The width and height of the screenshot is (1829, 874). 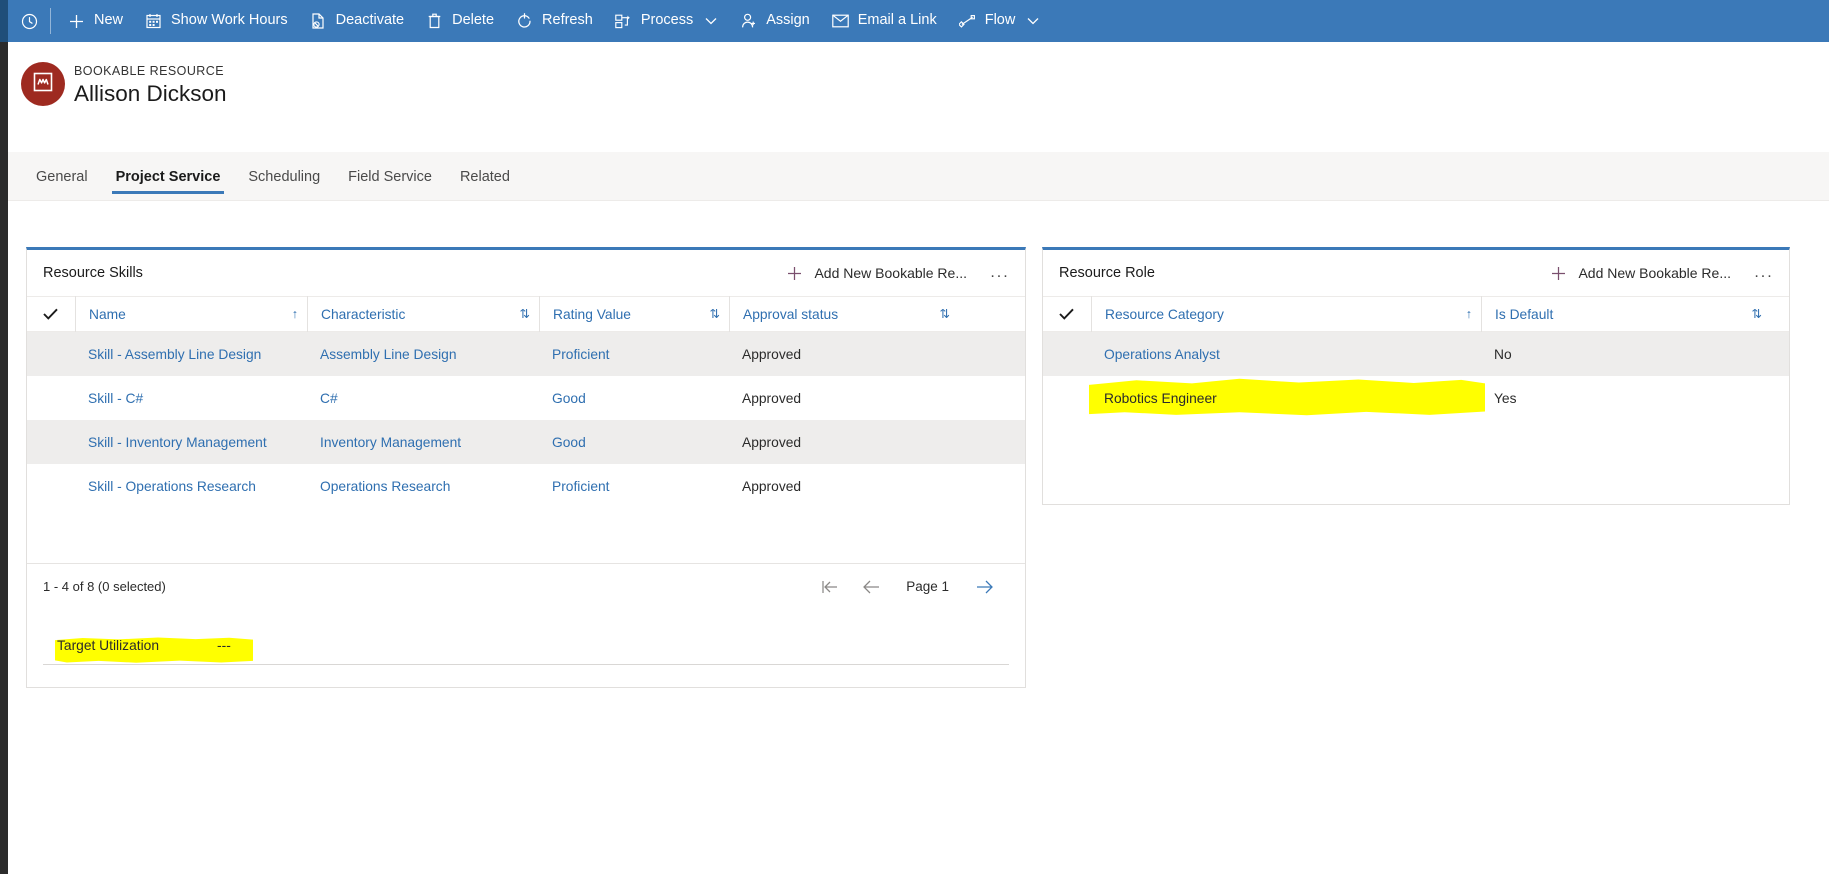 What do you see at coordinates (191, 314) in the screenshot?
I see `skills-column-header-name: Name ↑` at bounding box center [191, 314].